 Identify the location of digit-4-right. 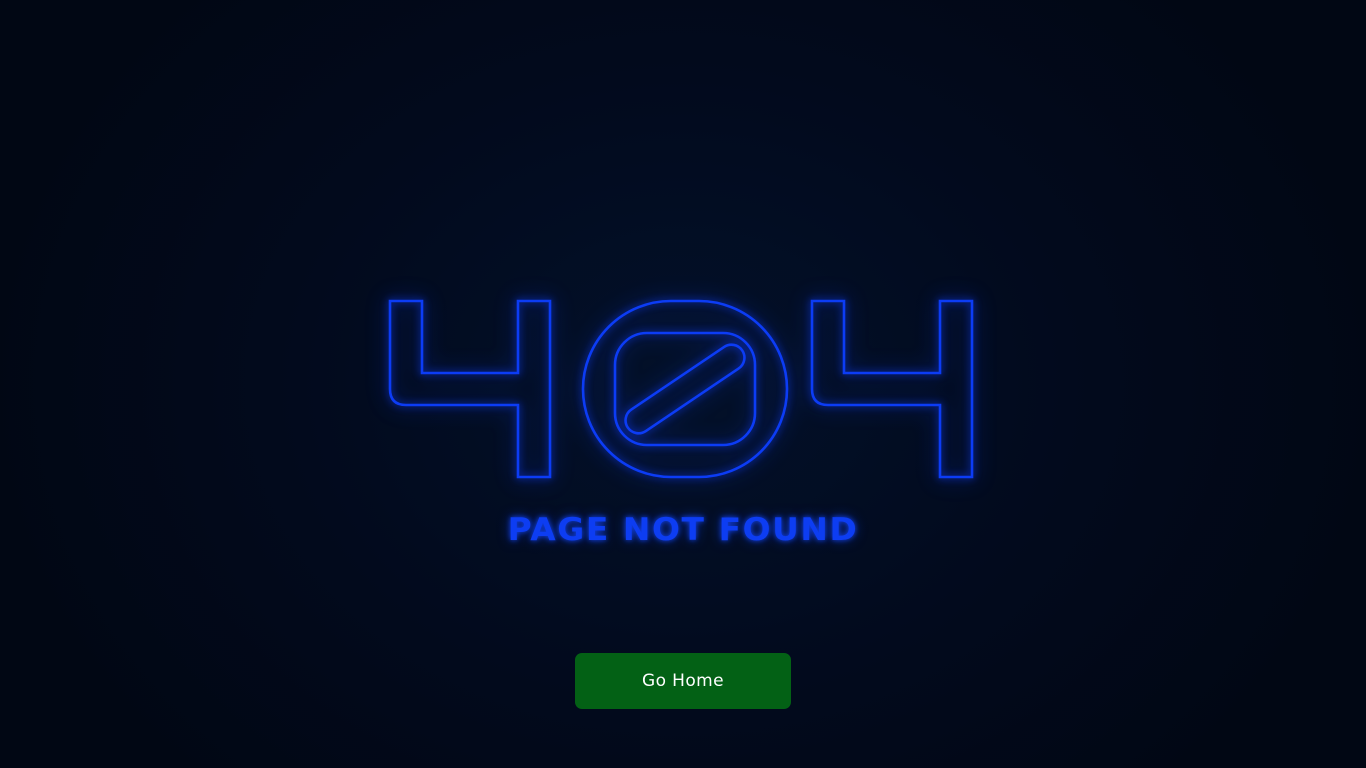
(892, 389).